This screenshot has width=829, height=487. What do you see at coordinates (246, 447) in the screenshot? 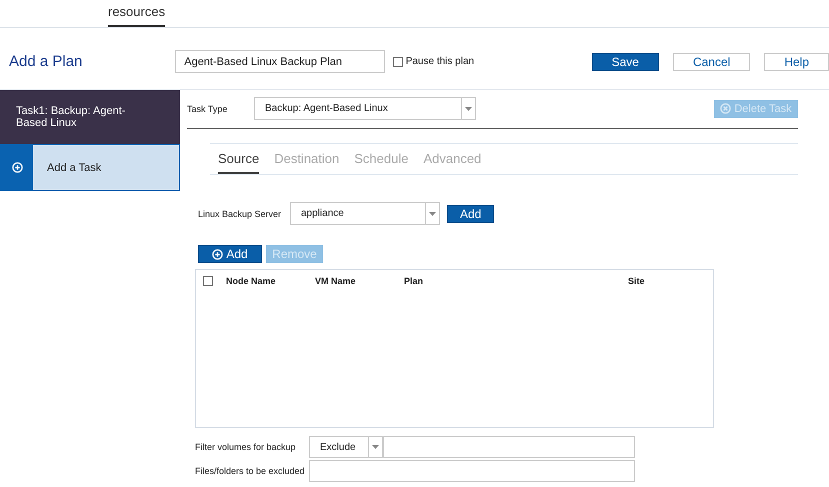
I see `filter-label: Filter volumes for backup` at bounding box center [246, 447].